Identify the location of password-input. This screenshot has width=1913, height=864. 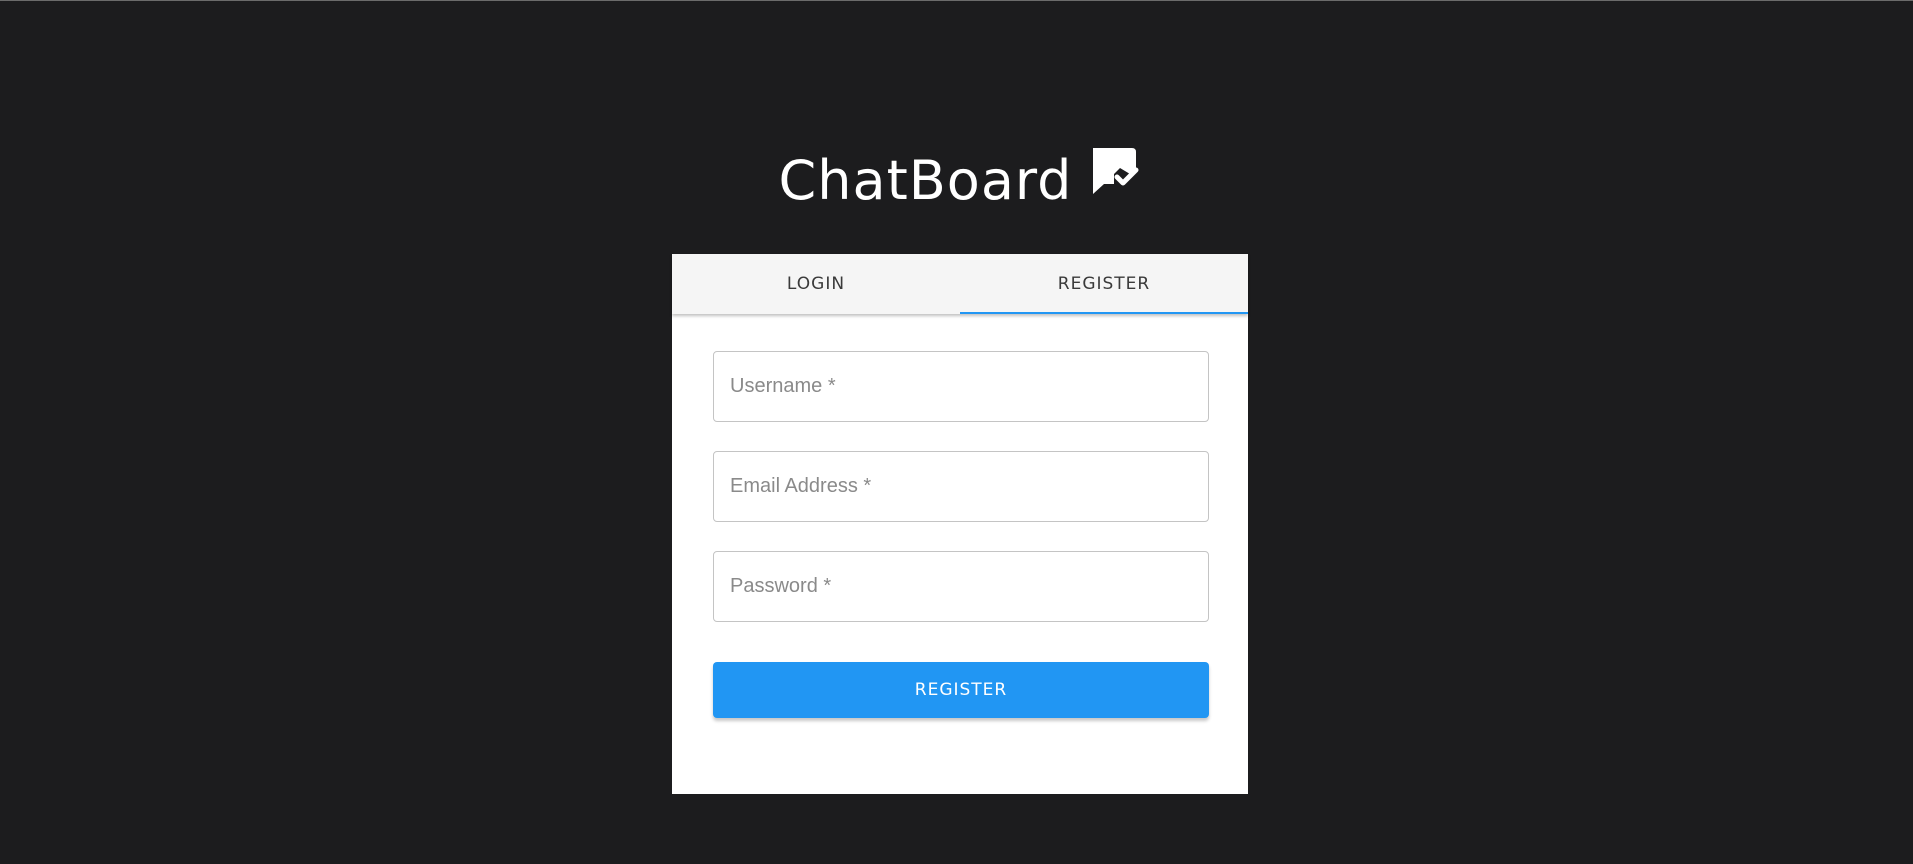
(961, 586).